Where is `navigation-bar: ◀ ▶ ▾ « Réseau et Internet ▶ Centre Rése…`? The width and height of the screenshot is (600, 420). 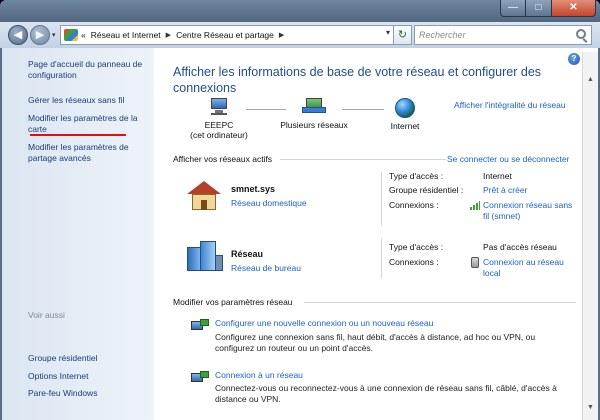
navigation-bar: ◀ ▶ ▾ « Réseau et Internet ▶ Centre Rése… is located at coordinates (300, 35).